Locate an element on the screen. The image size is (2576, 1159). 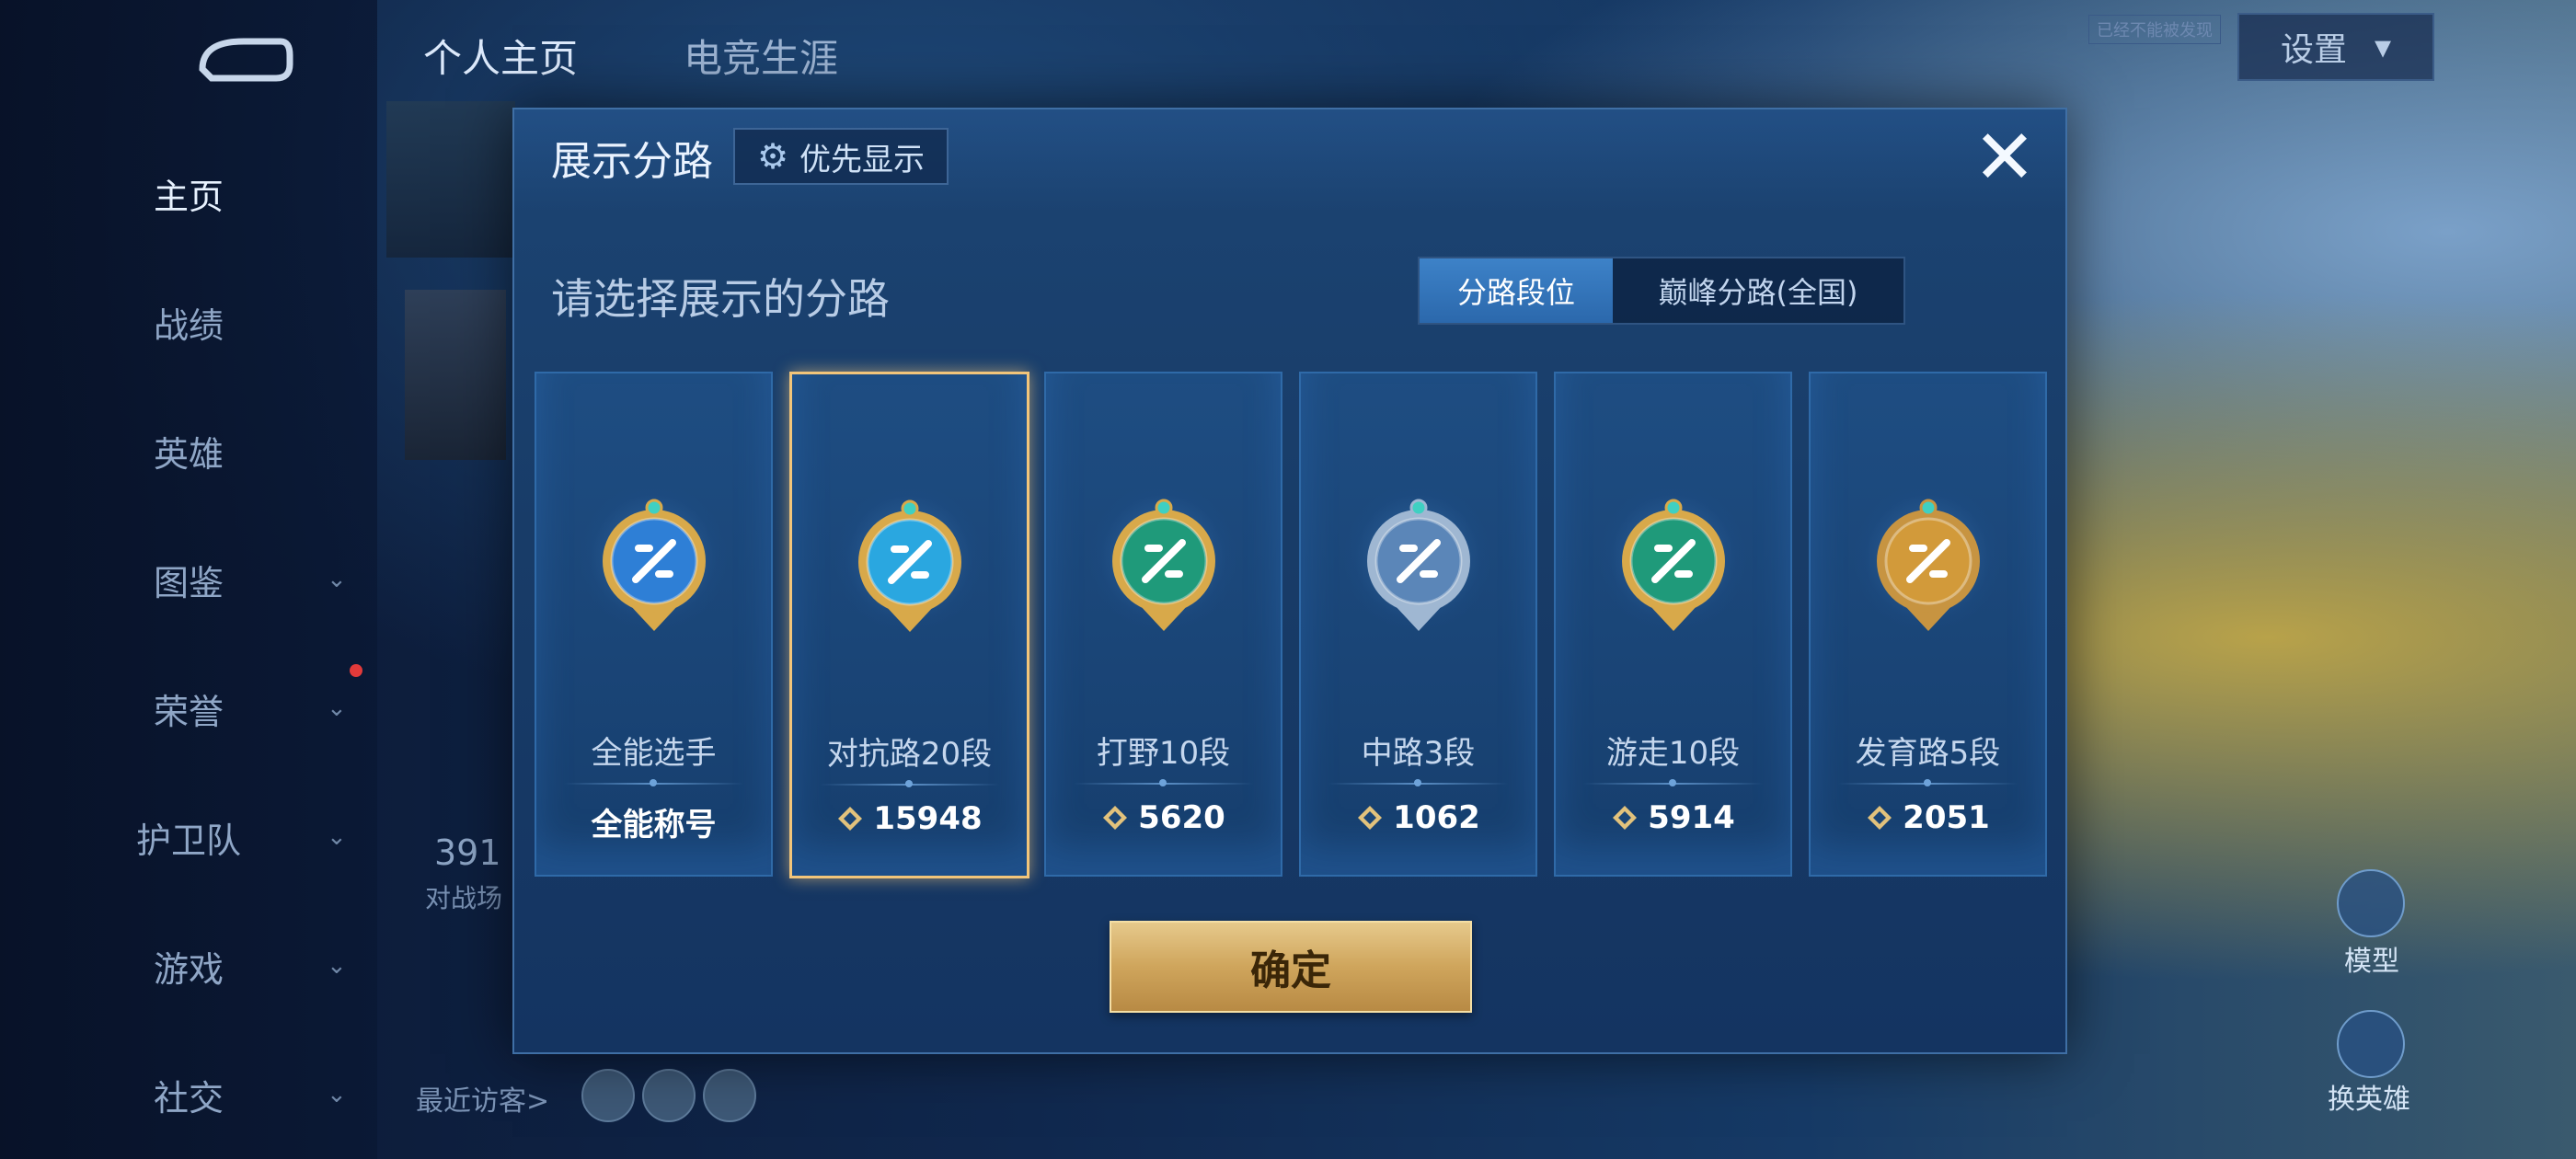
lane-rank-label: 发育路5段 is located at coordinates (1928, 753).